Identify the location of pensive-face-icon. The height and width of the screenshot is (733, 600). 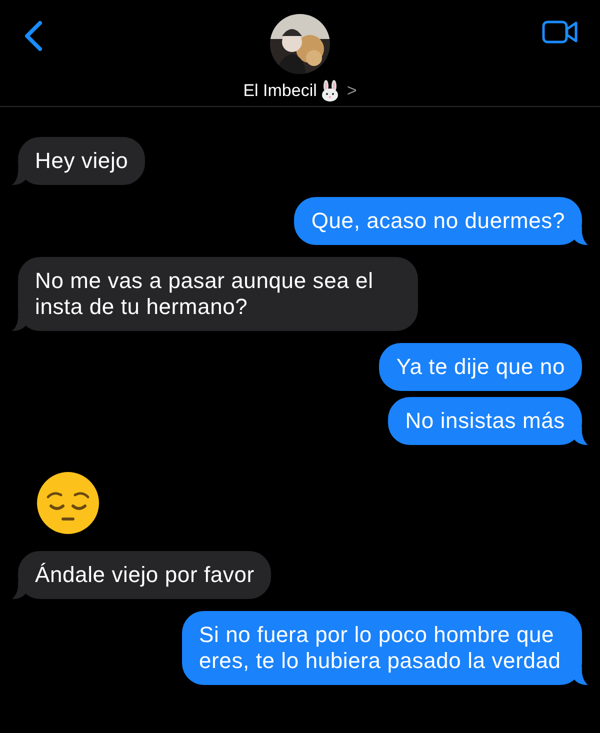
(68, 503).